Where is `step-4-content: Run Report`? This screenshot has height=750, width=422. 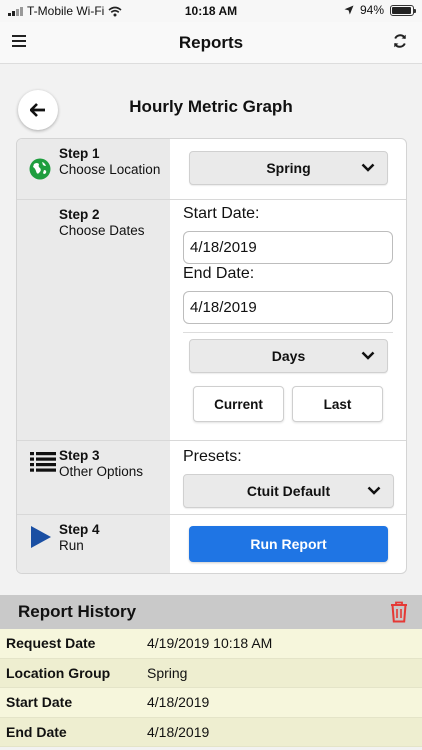 step-4-content: Run Report is located at coordinates (288, 544).